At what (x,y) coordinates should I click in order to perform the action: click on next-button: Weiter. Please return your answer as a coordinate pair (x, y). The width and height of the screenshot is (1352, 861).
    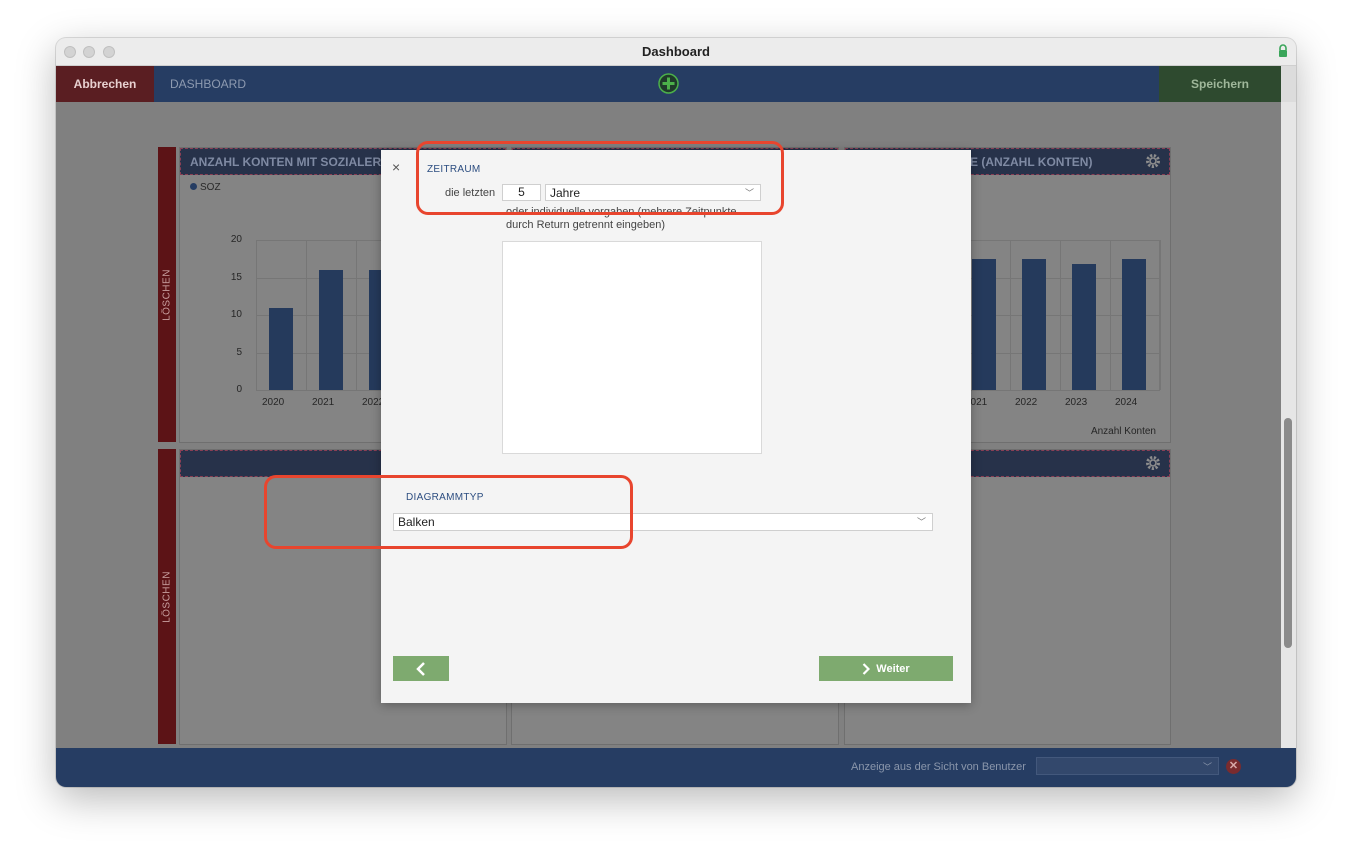
    Looking at the image, I should click on (886, 668).